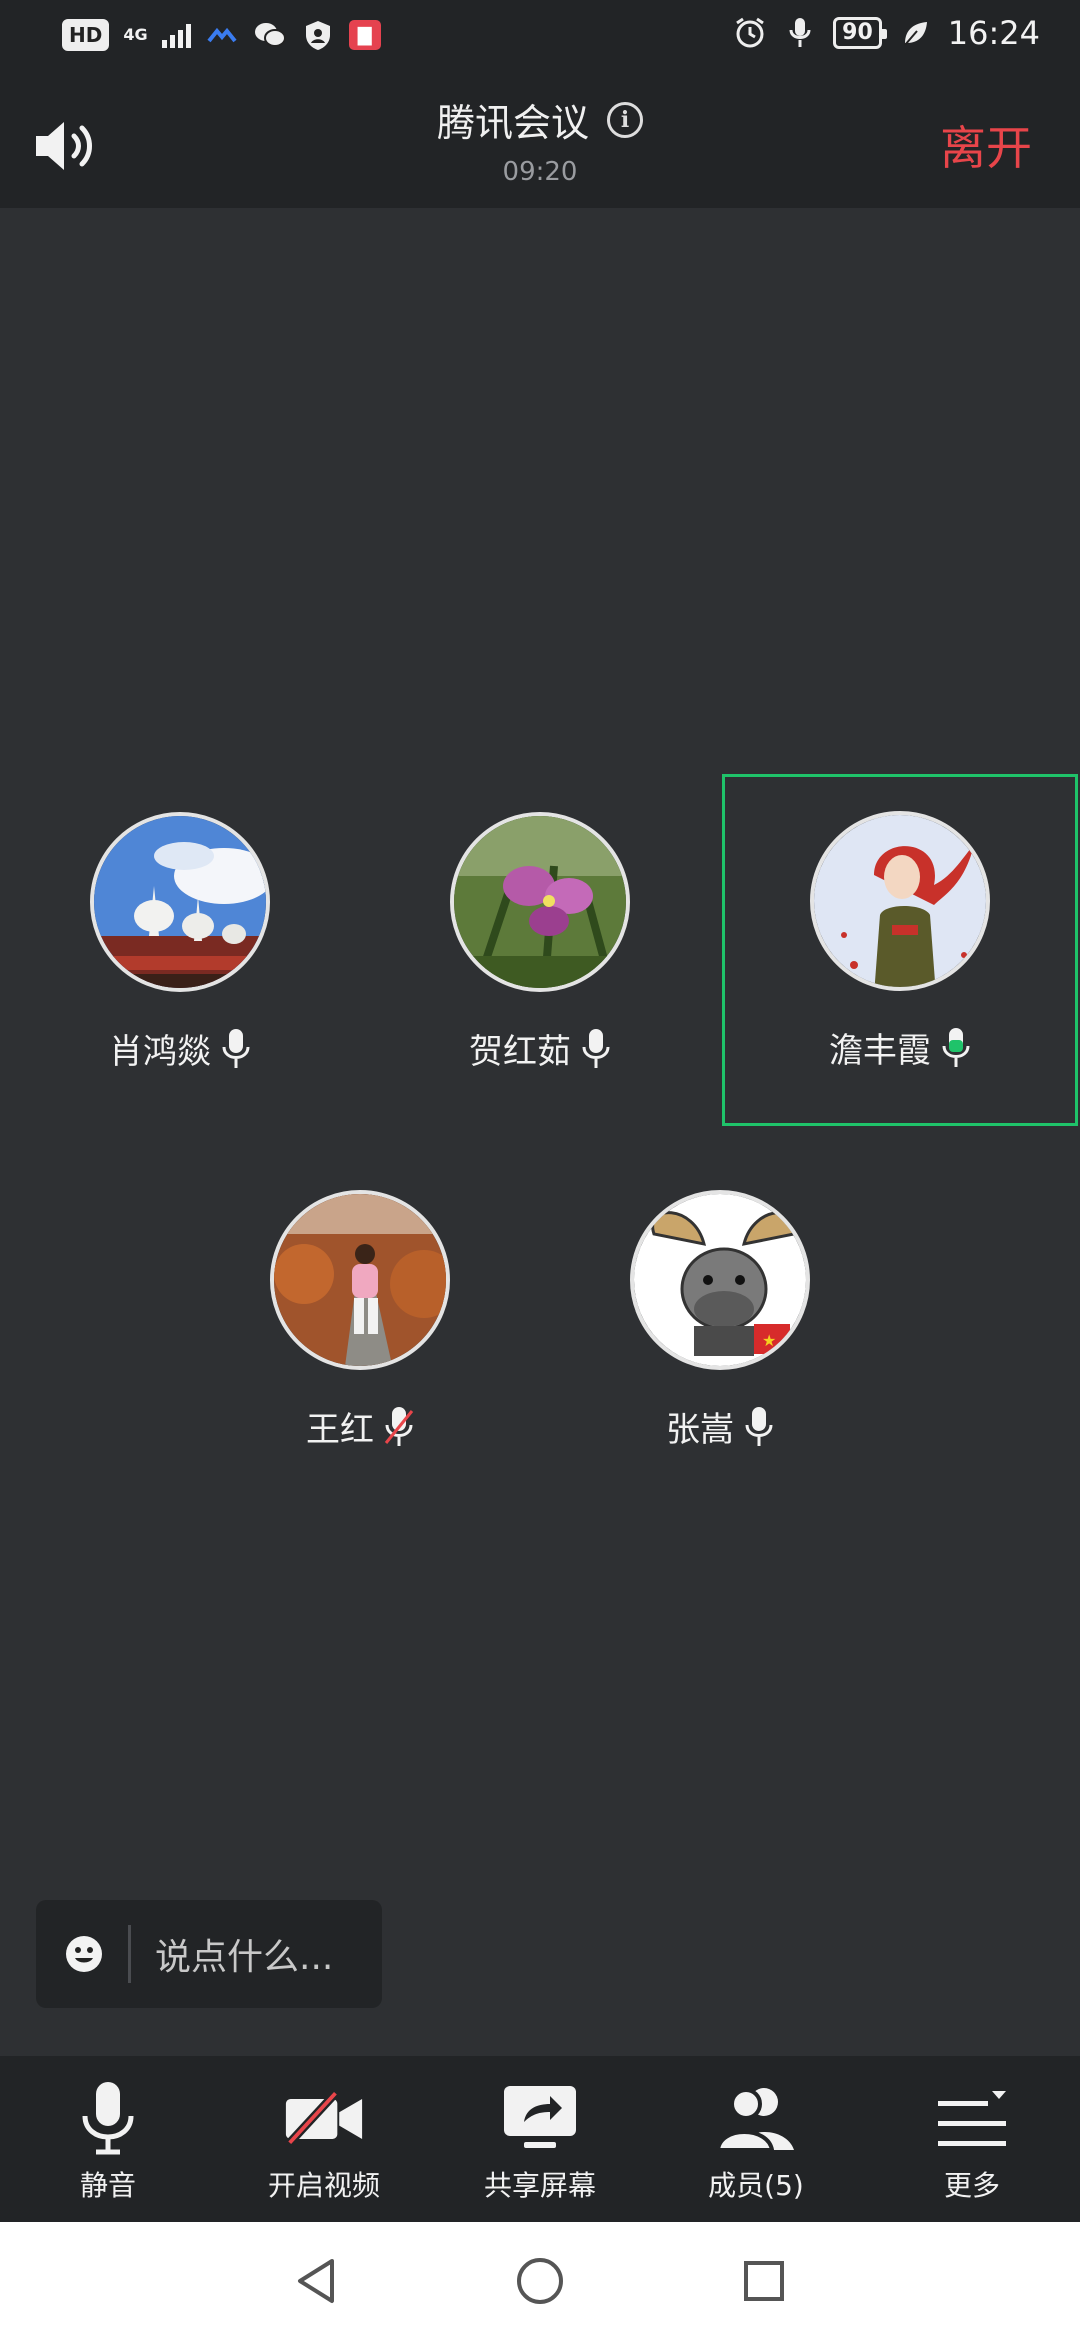 The width and height of the screenshot is (1080, 2340). Describe the element at coordinates (971, 2185) in the screenshot. I see `more-label: 更多` at that location.